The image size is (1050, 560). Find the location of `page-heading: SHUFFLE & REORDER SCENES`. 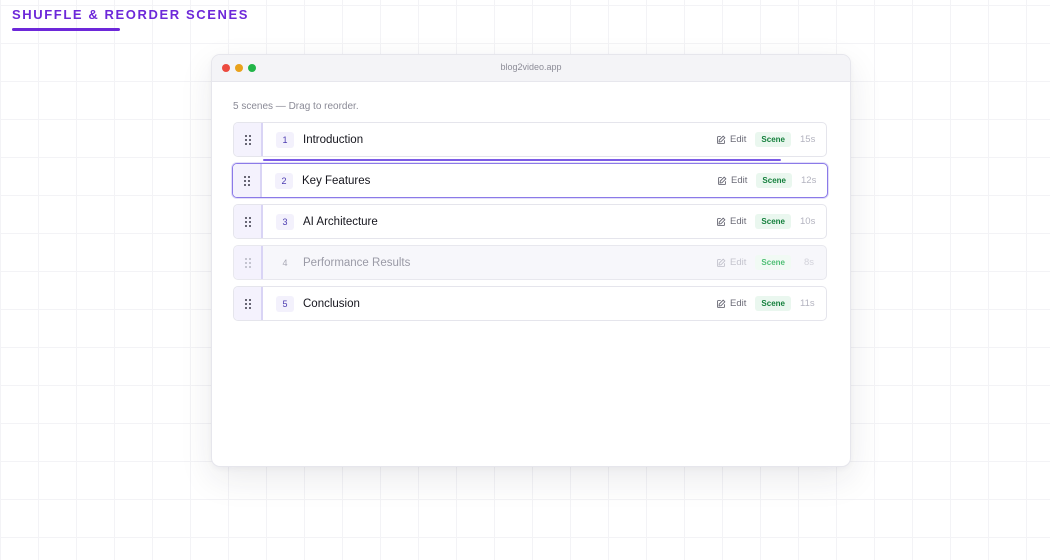

page-heading: SHUFFLE & REORDER SCENES is located at coordinates (130, 19).